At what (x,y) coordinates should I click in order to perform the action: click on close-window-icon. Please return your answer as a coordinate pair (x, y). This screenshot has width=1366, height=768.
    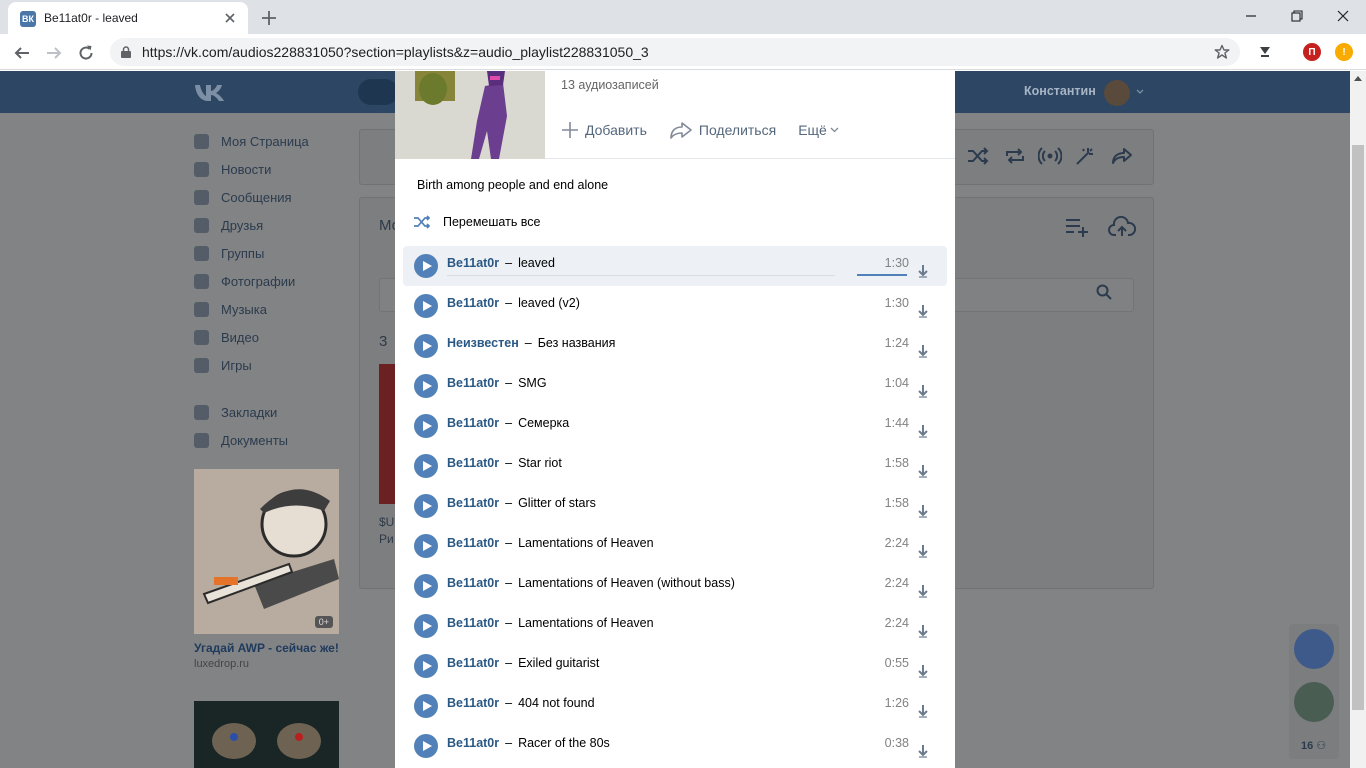
    Looking at the image, I should click on (1343, 16).